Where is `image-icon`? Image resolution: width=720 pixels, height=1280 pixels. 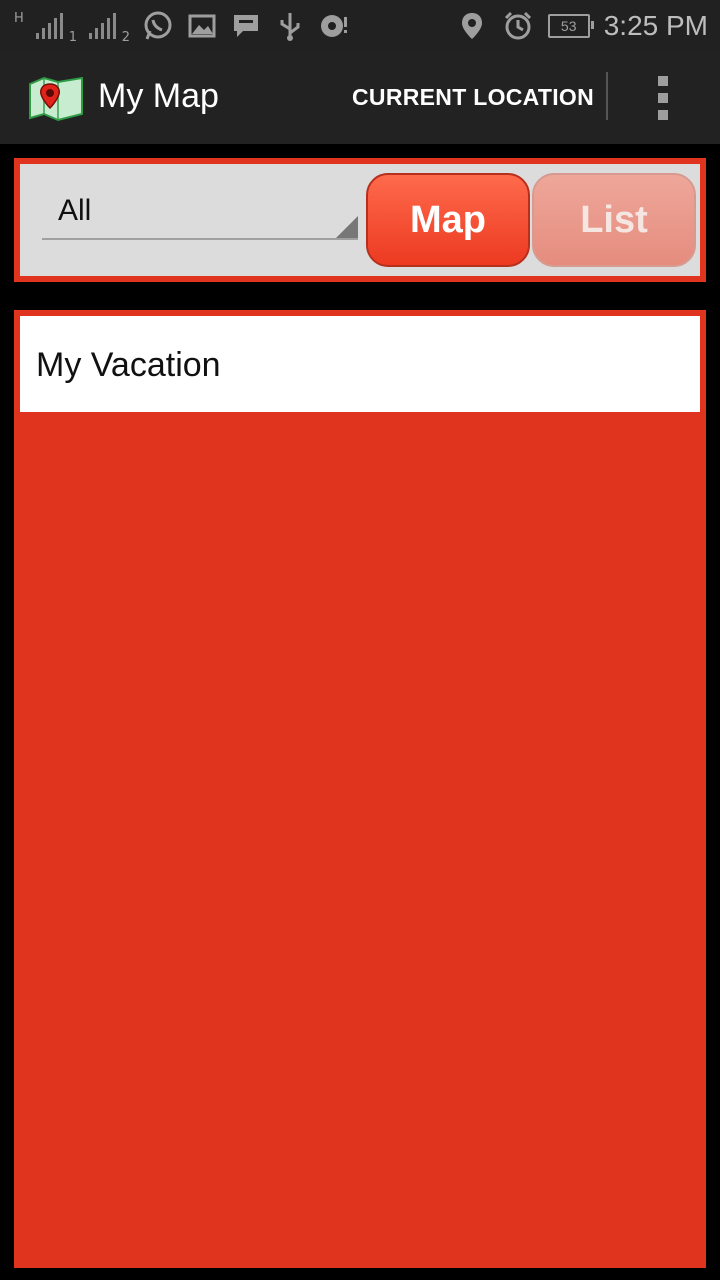
image-icon is located at coordinates (202, 26).